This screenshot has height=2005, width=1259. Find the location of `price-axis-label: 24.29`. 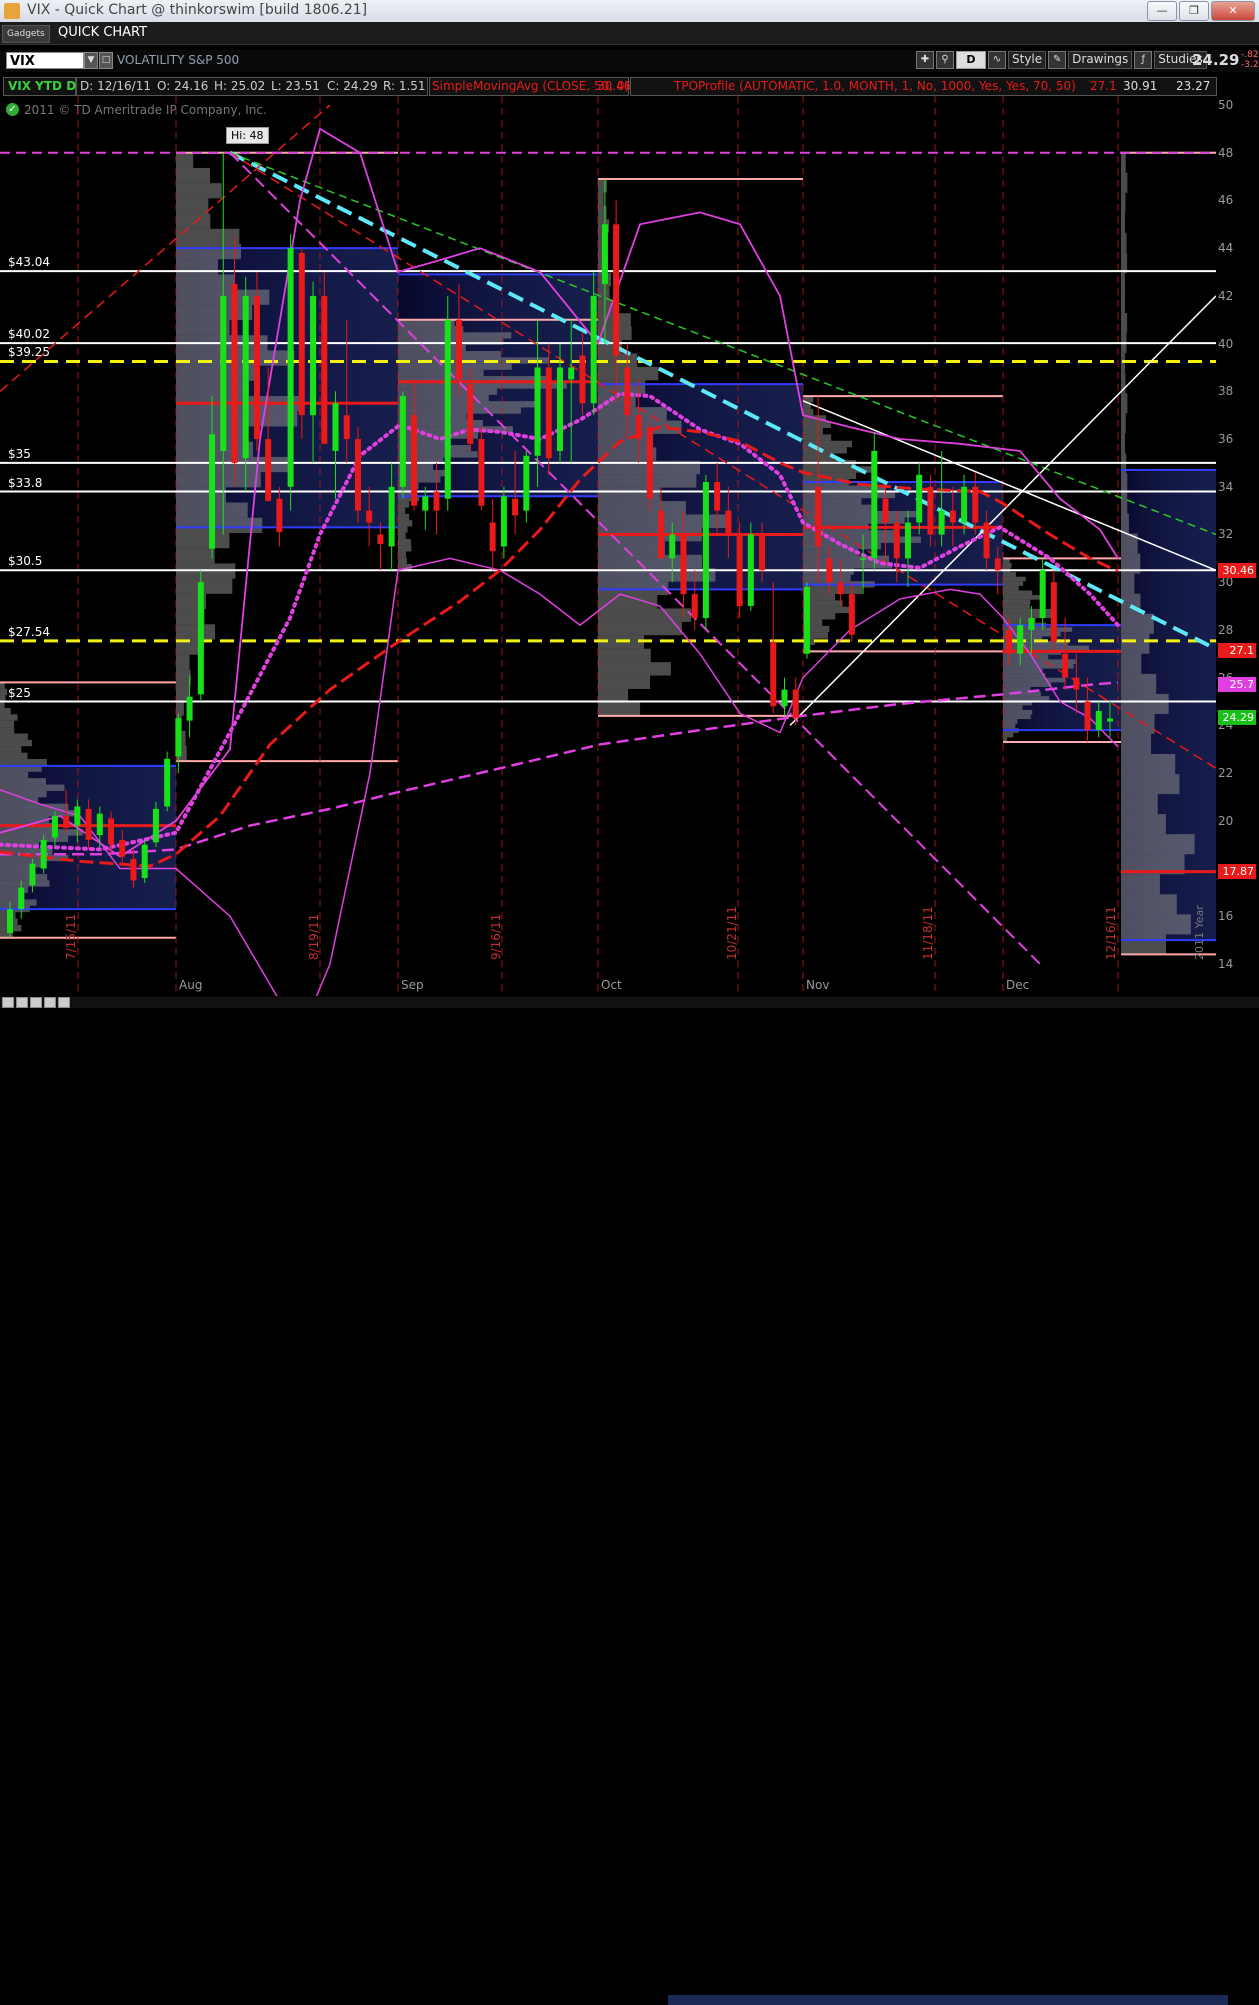

price-axis-label: 24.29 is located at coordinates (1237, 718).